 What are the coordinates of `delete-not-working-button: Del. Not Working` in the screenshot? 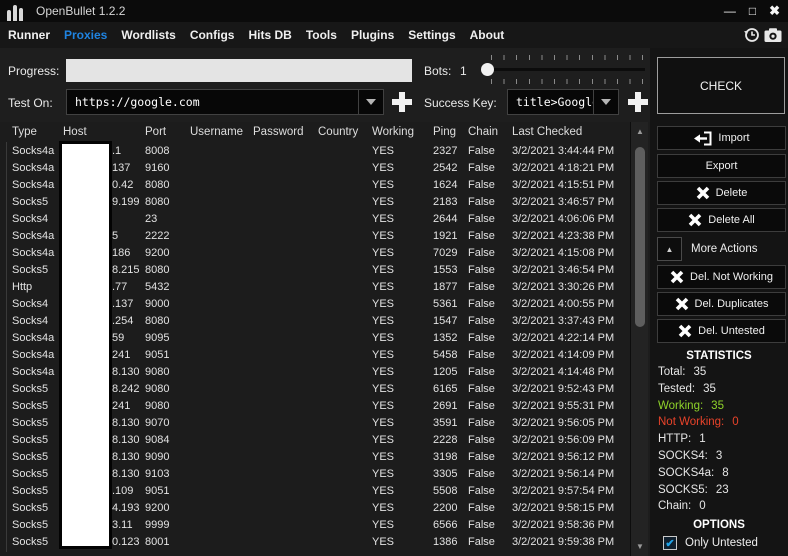 It's located at (721, 277).